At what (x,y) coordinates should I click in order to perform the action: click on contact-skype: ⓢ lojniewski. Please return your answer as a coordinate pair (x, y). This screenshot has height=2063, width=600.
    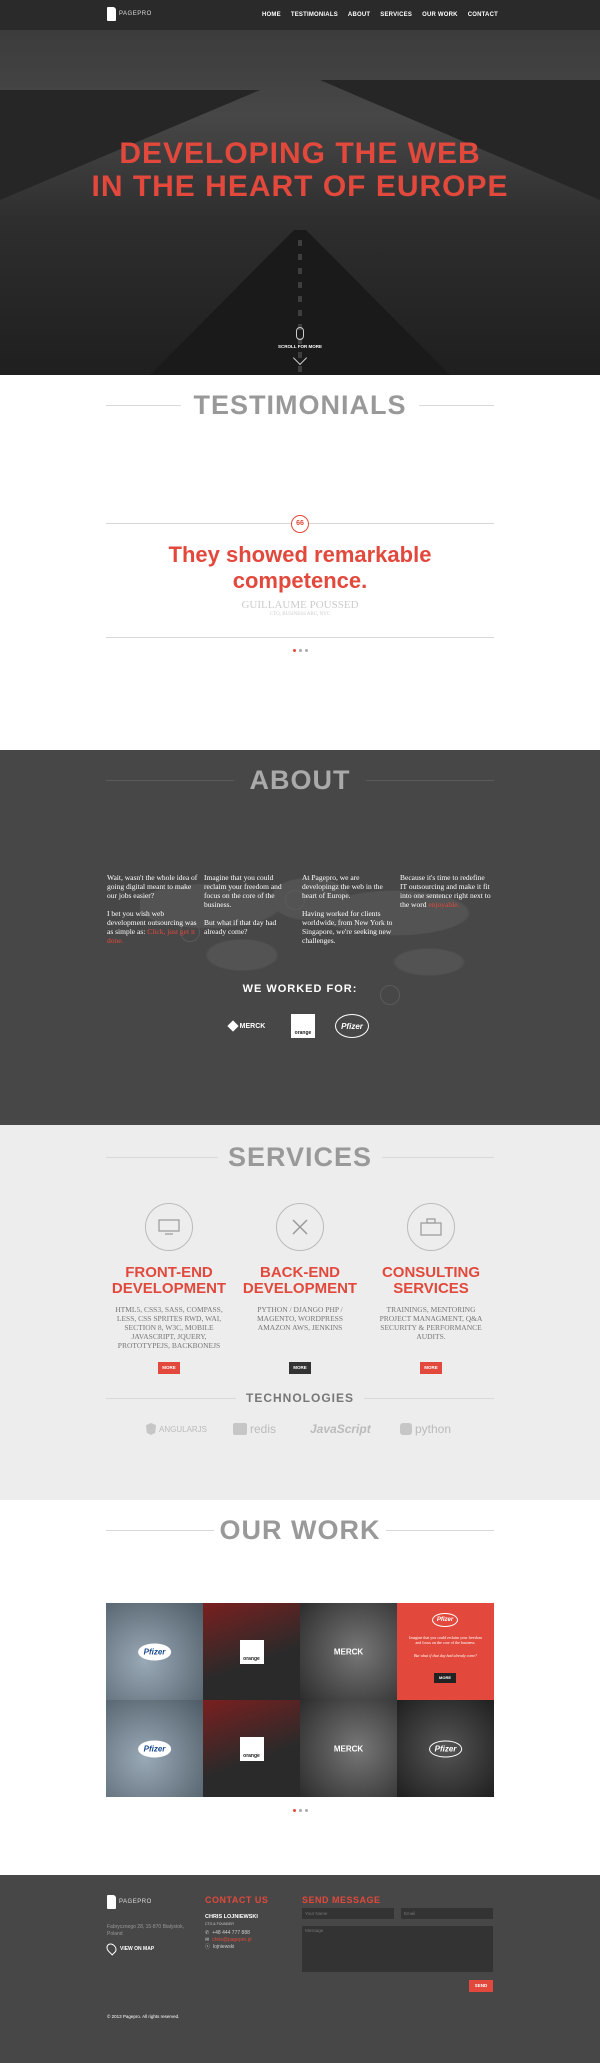
    Looking at the image, I should click on (219, 1947).